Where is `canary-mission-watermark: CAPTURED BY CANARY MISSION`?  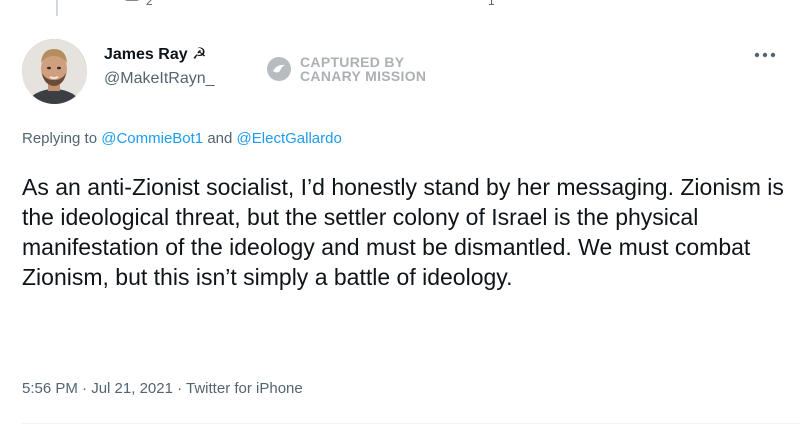 canary-mission-watermark: CAPTURED BY CANARY MISSION is located at coordinates (346, 69).